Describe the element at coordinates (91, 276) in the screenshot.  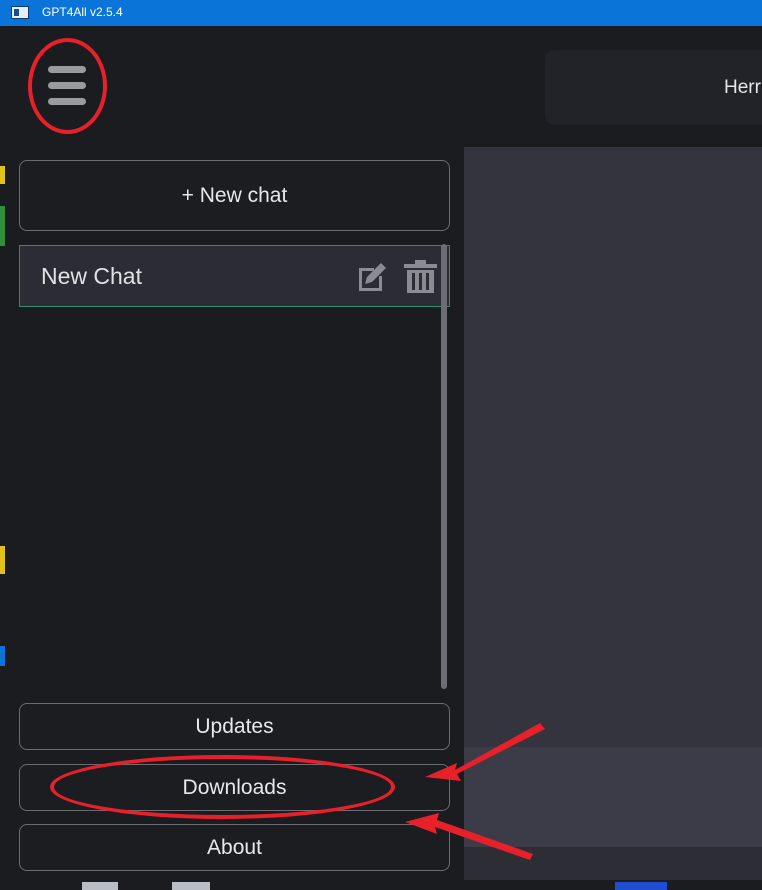
I see `chat-item-label: New Chat` at that location.